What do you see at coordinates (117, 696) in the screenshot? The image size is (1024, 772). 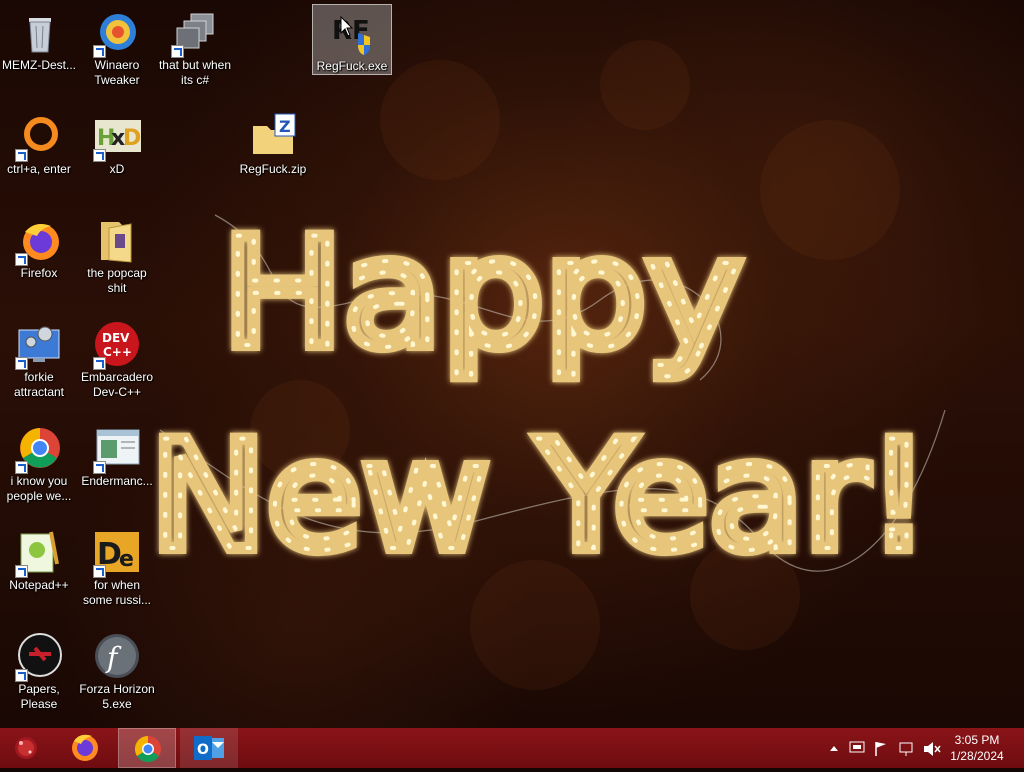 I see `icon-label: Forza Horizon 5.exe` at bounding box center [117, 696].